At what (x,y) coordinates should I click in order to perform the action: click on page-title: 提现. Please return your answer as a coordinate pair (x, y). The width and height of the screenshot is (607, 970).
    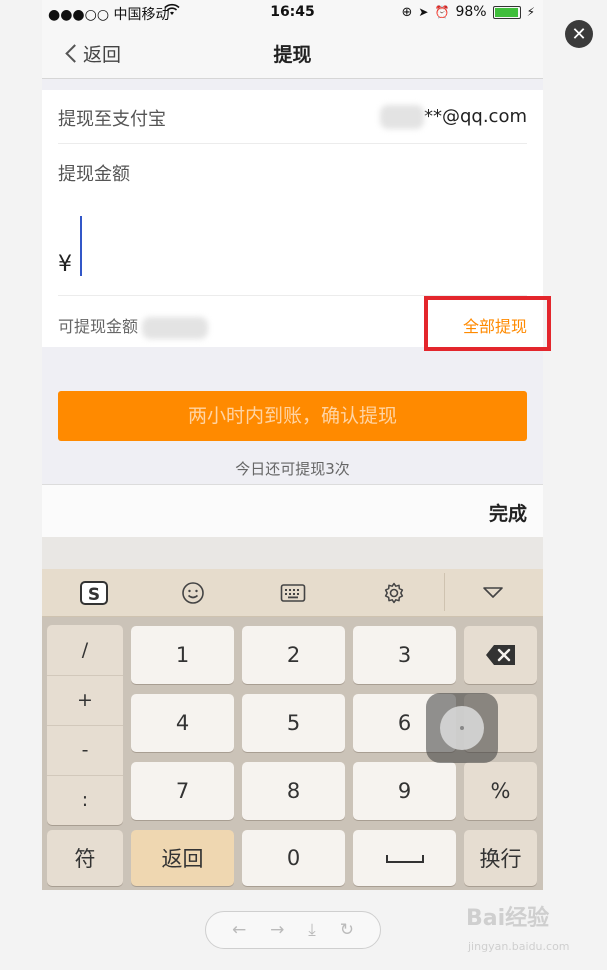
    Looking at the image, I should click on (292, 55).